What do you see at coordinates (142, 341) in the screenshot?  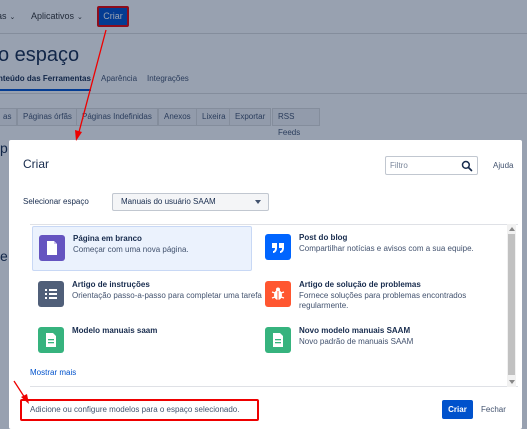 I see `template-item-manual-saam: Modelo manuais saam` at bounding box center [142, 341].